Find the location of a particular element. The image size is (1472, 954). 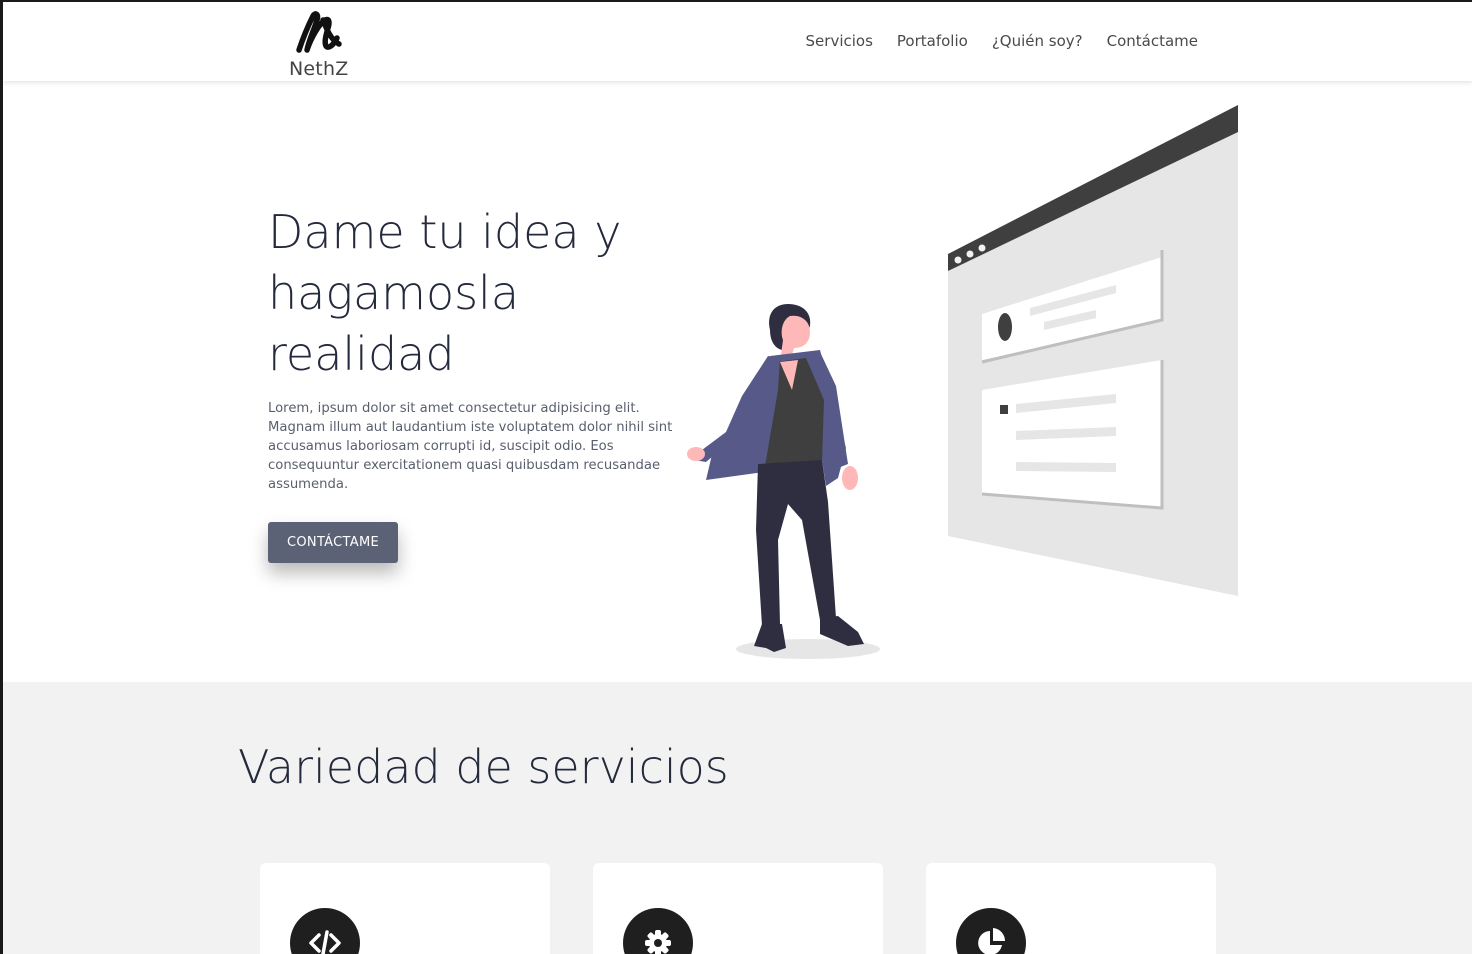

logo-link: NethZ is located at coordinates (320, 44).